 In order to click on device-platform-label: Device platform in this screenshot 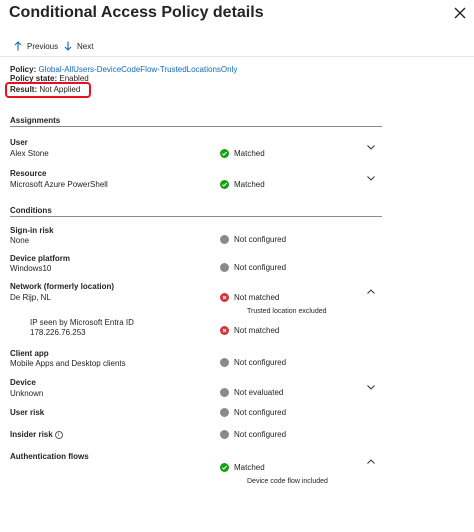, I will do `click(40, 258)`.